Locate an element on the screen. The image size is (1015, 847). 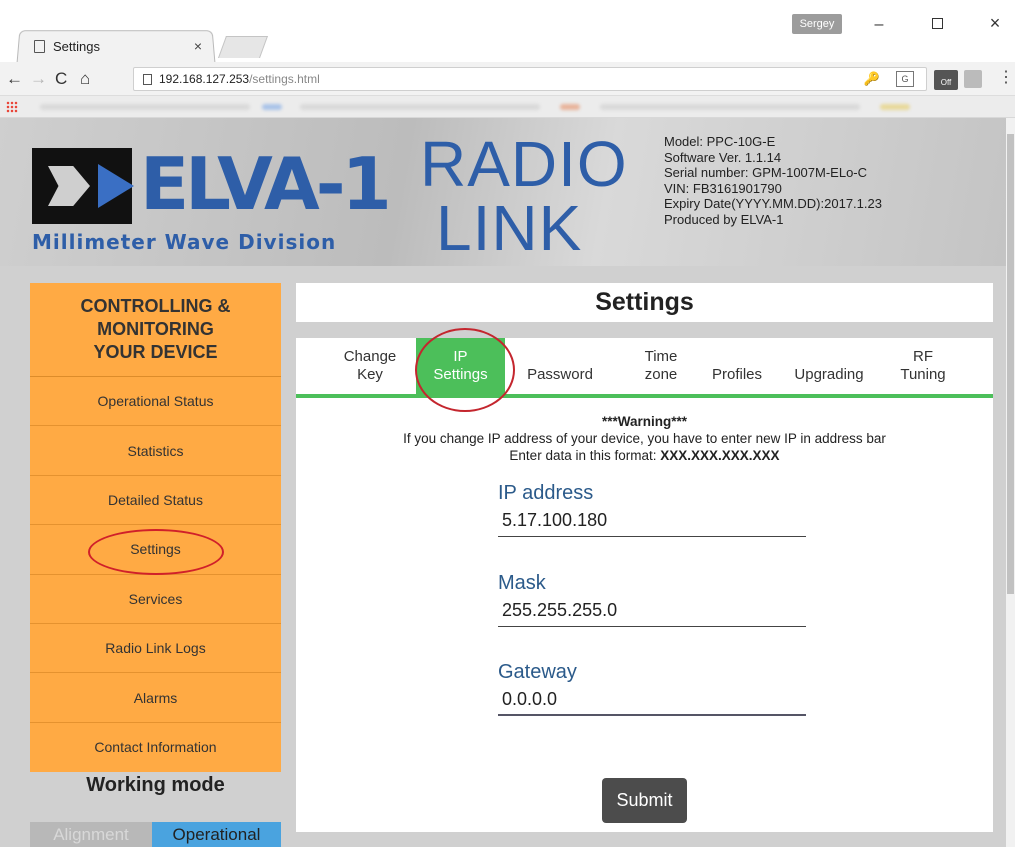
device-software-version: Software Ver. 1.1.14 is located at coordinates (723, 157).